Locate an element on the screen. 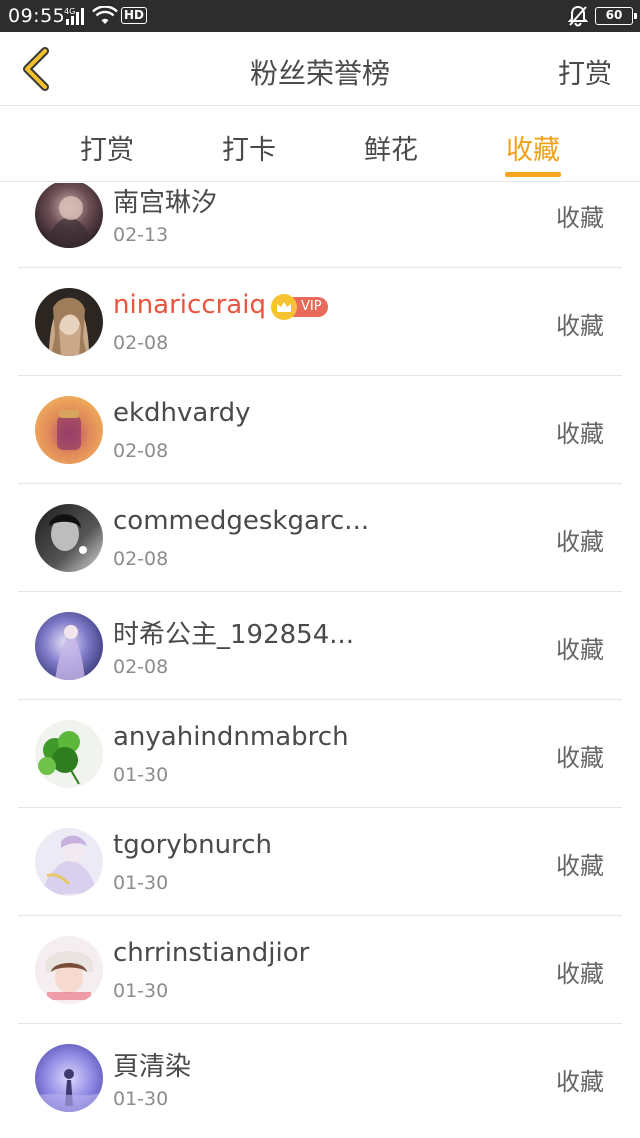 Image resolution: width=640 pixels, height=1138 pixels. status-time: 09:55 is located at coordinates (37, 16).